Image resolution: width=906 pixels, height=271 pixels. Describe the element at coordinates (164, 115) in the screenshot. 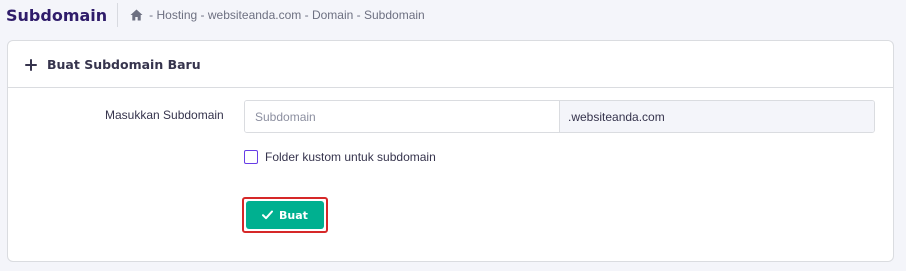

I see `subdomain-field-label: Masukkan Subdomain` at that location.